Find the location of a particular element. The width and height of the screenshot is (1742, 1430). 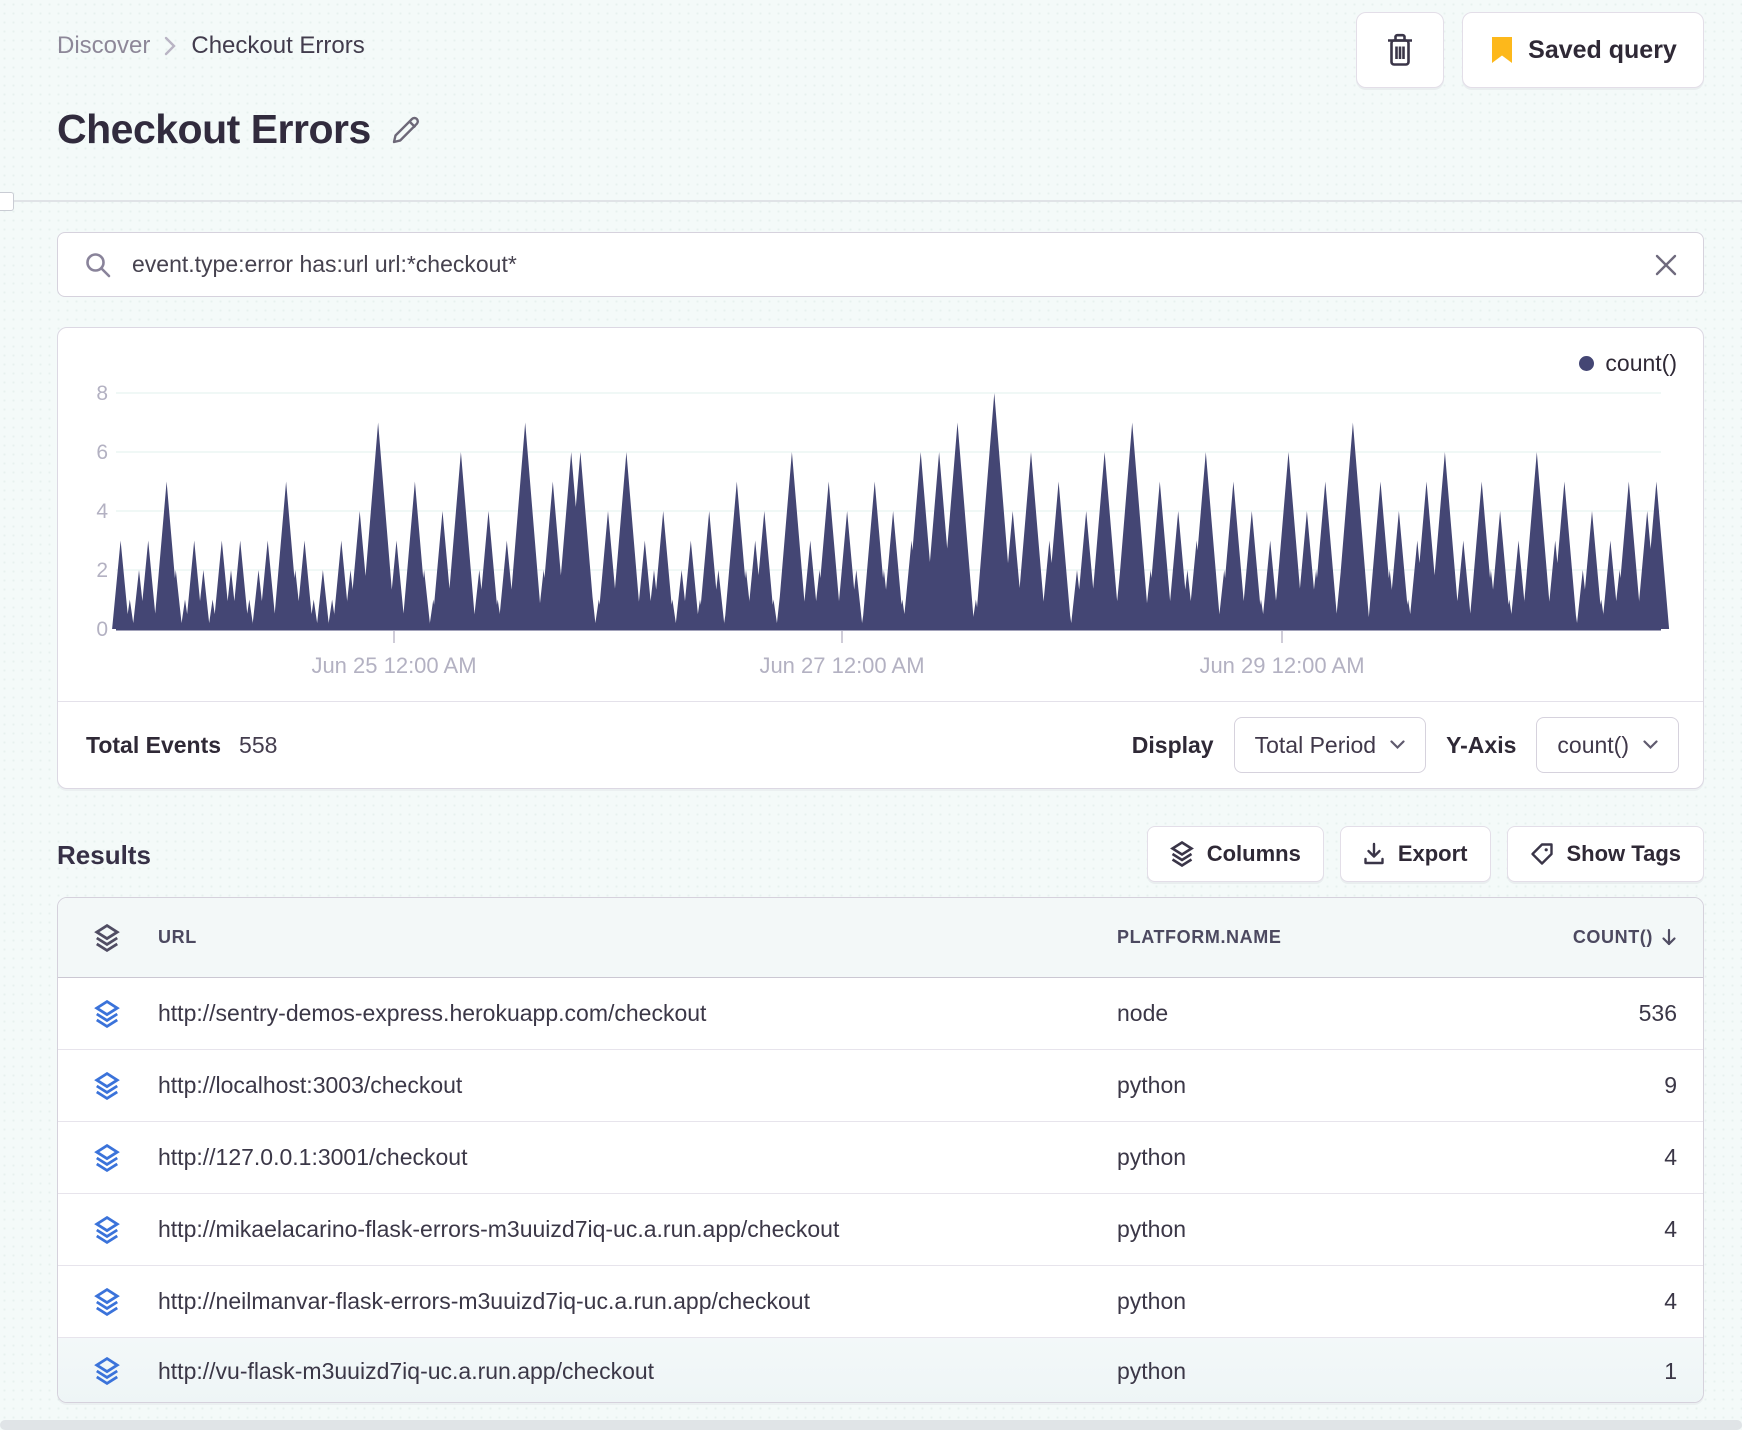

results-heading: Results is located at coordinates (104, 855).